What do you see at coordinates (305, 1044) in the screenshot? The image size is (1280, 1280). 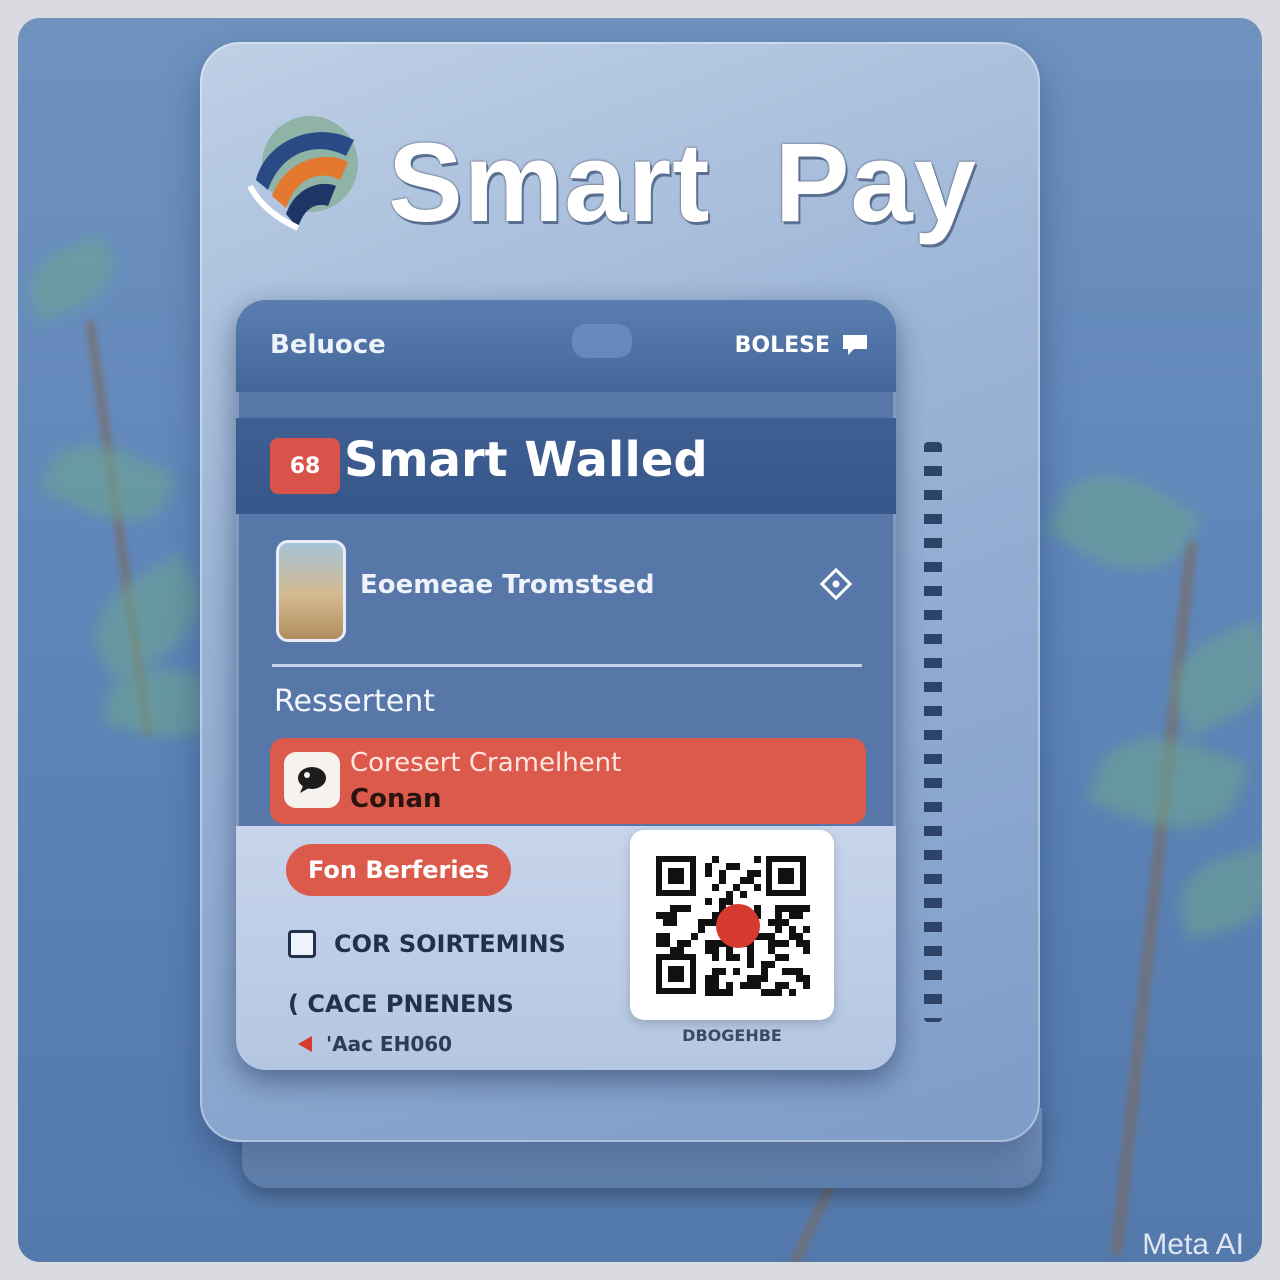 I see `back-arrow-icon` at bounding box center [305, 1044].